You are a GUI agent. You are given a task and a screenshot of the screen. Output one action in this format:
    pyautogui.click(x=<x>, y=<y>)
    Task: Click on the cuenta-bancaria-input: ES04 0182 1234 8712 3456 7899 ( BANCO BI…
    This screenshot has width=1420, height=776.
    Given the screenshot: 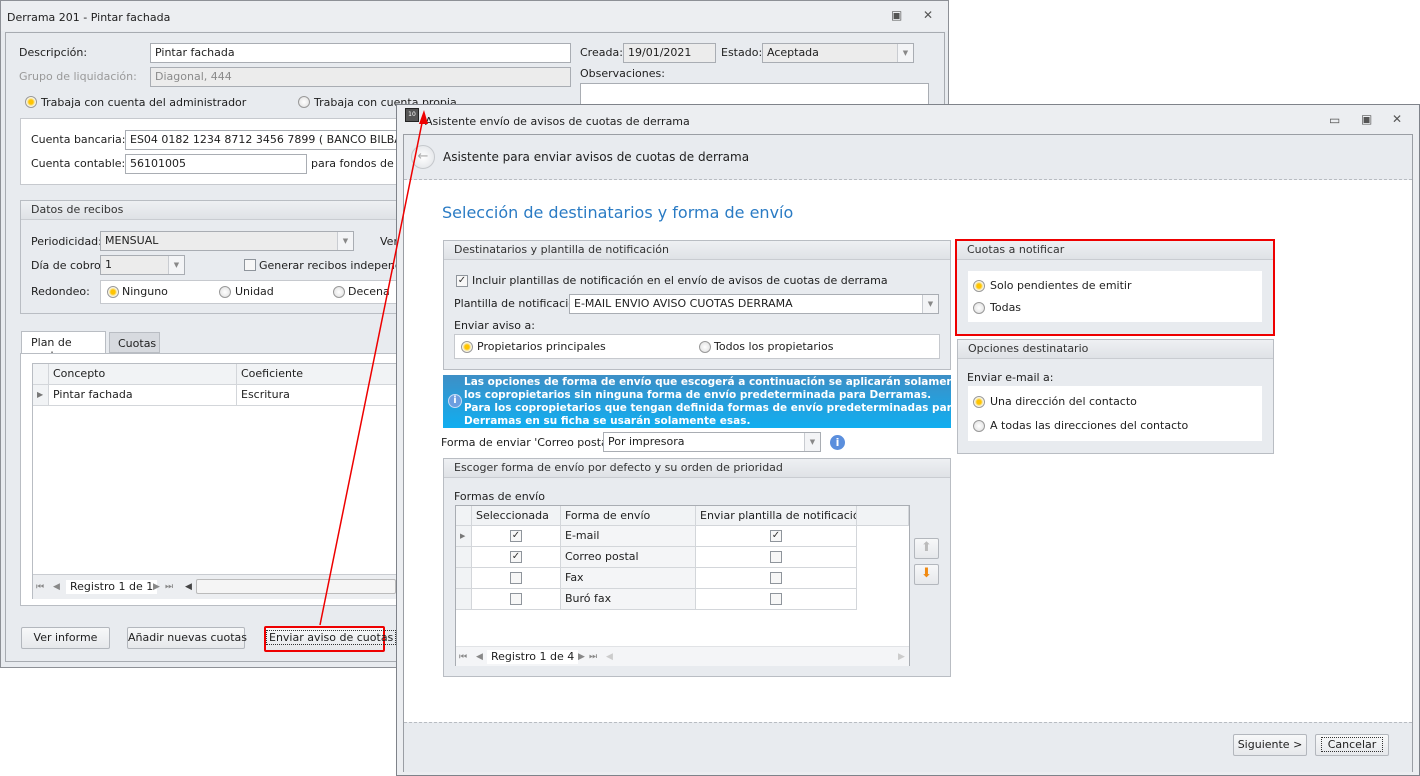 What is the action you would take?
    pyautogui.click(x=270, y=140)
    